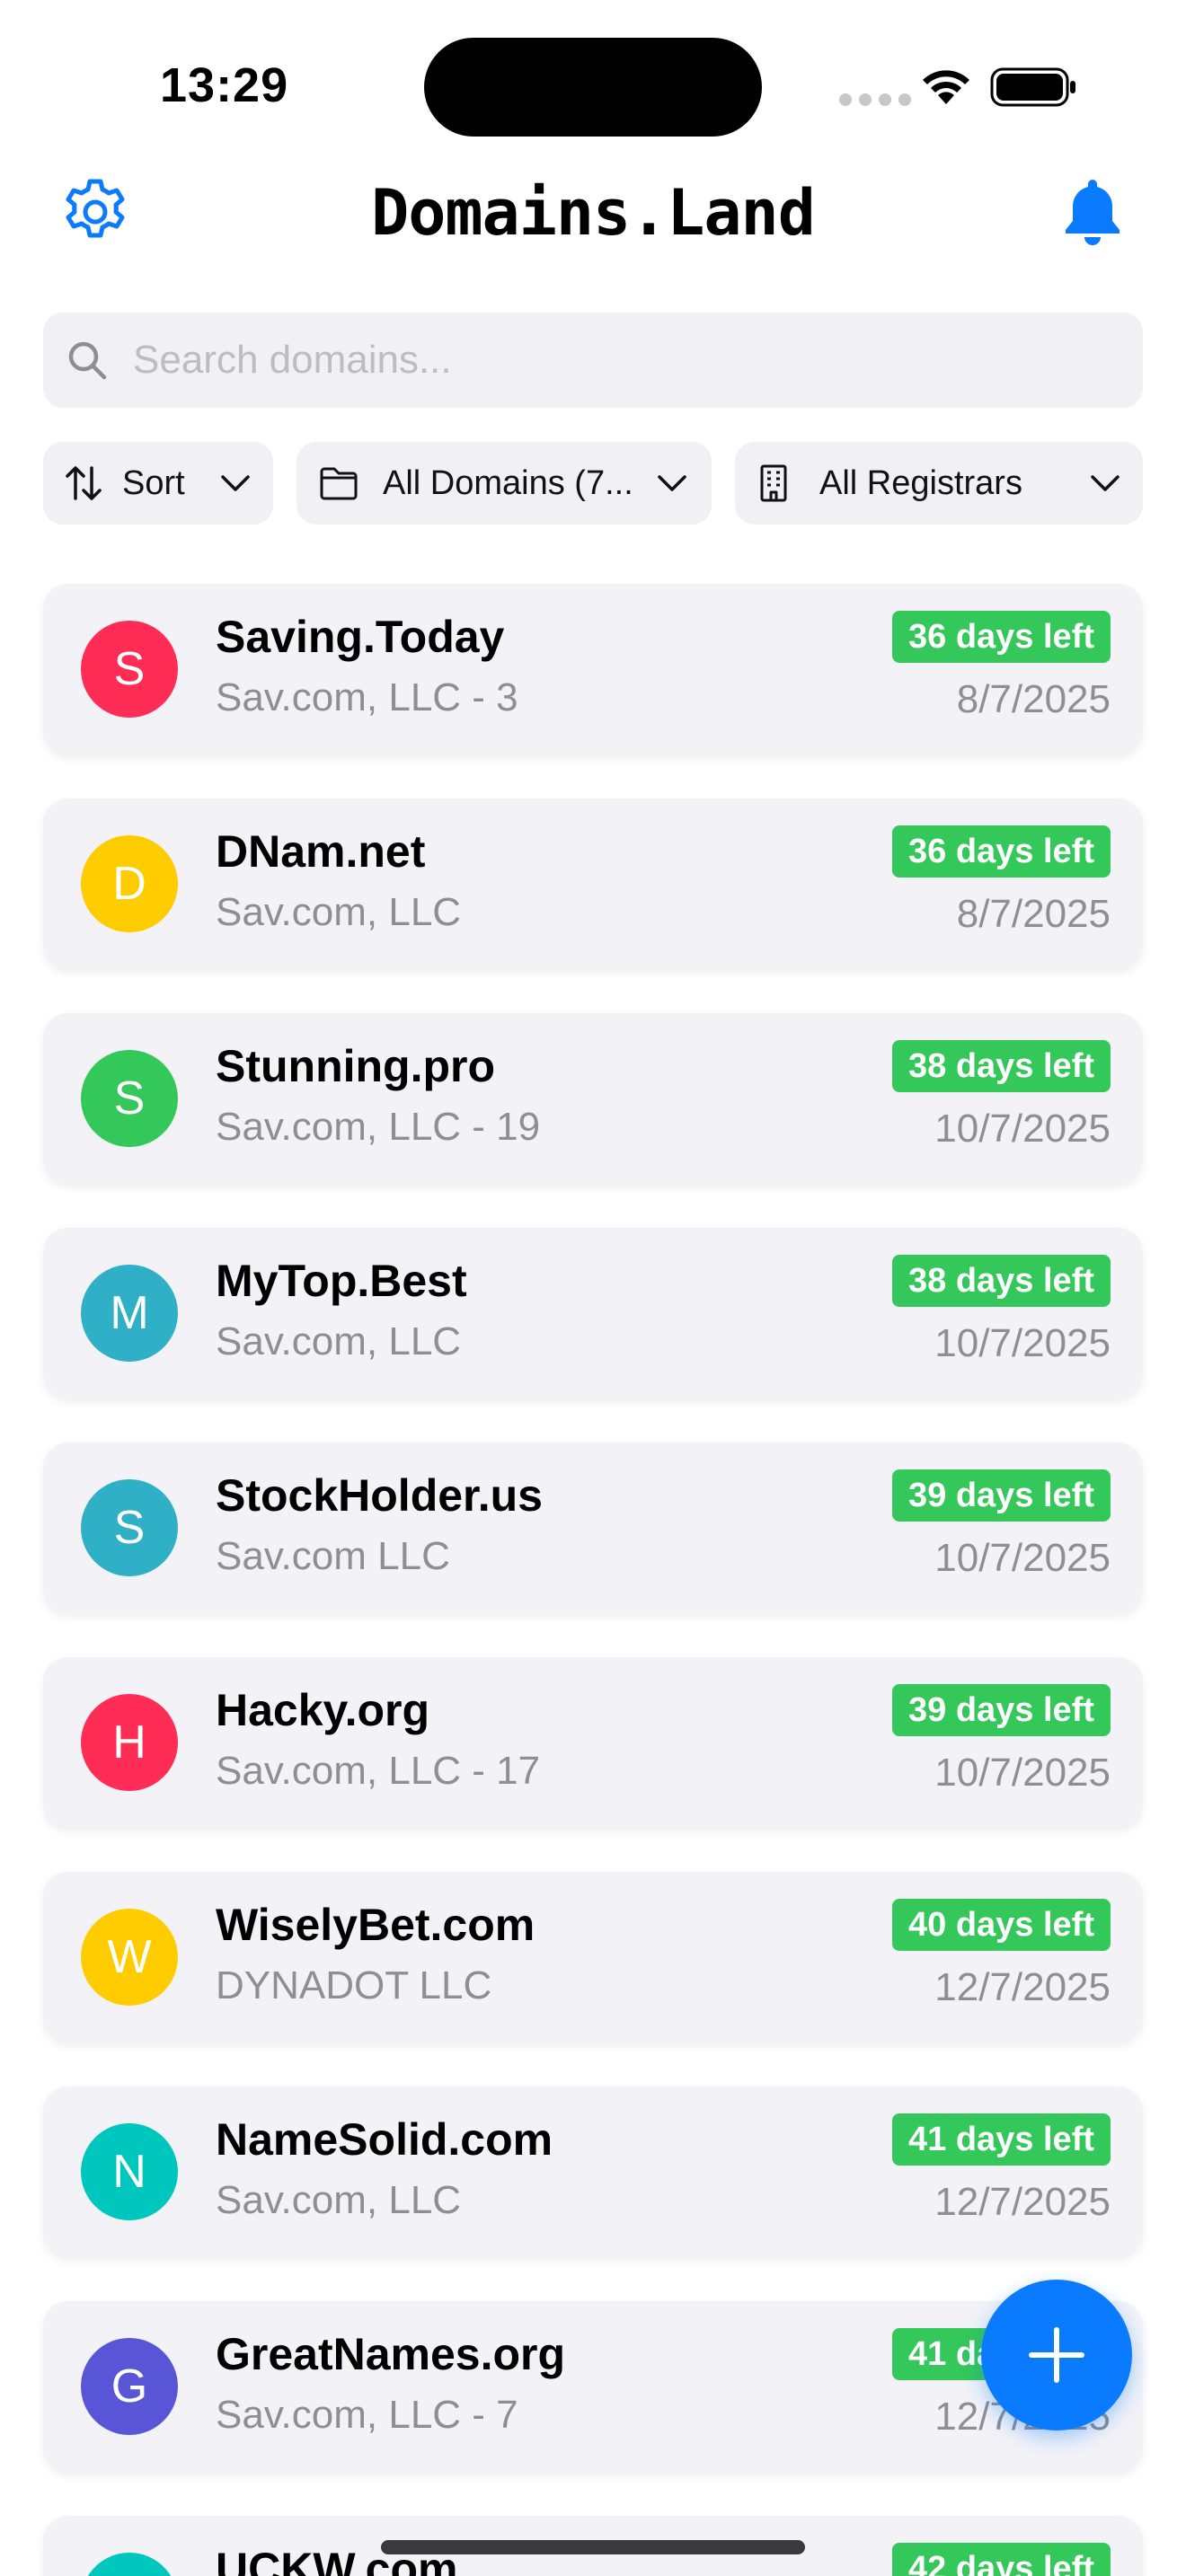 This screenshot has width=1186, height=2576. What do you see at coordinates (323, 1710) in the screenshot?
I see `domain-name: Hacky.org` at bounding box center [323, 1710].